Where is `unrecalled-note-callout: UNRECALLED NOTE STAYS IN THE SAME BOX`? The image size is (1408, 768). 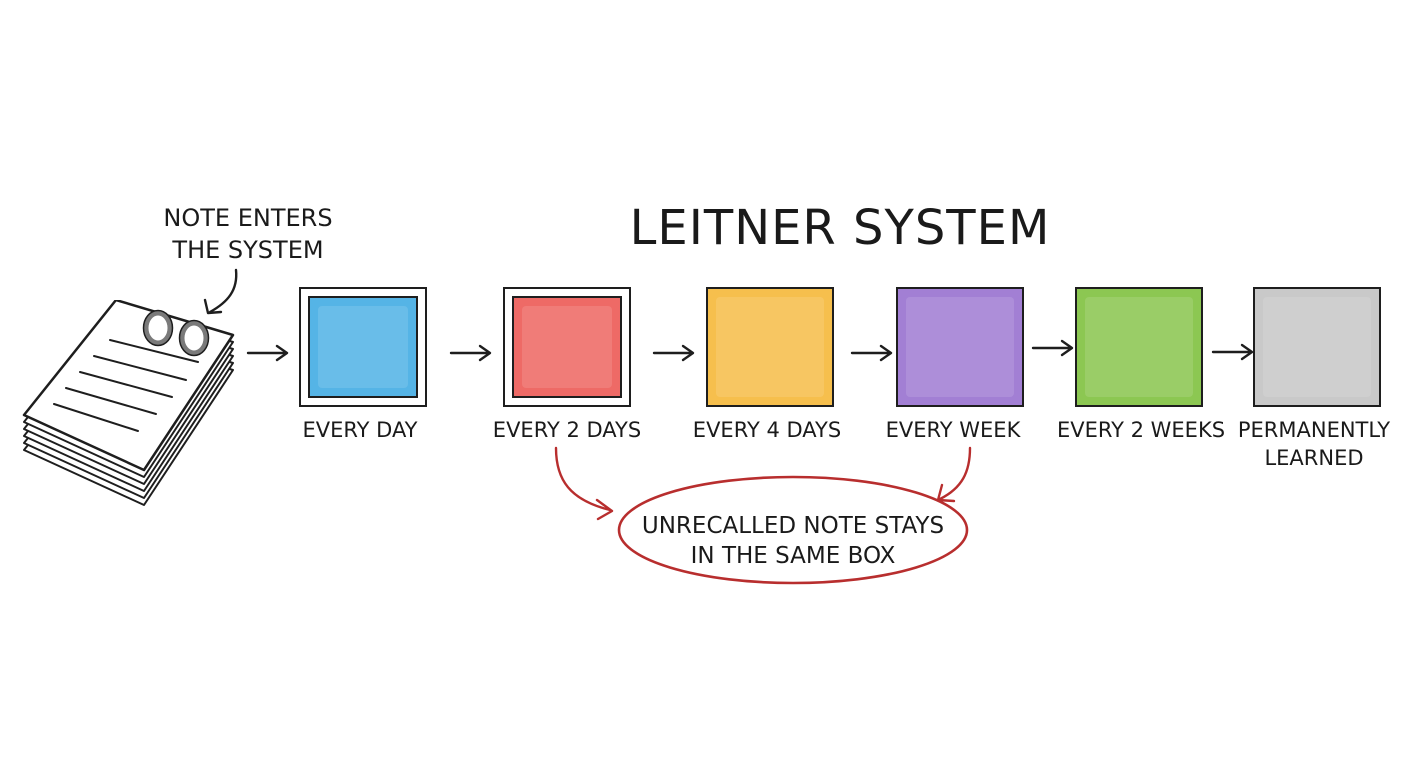 unrecalled-note-callout: UNRECALLED NOTE STAYS IN THE SAME BOX is located at coordinates (793, 531).